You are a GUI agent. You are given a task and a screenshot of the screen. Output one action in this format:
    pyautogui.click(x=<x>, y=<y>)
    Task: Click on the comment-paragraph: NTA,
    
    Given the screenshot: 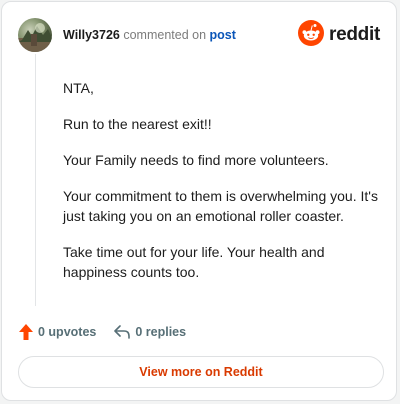 What is the action you would take?
    pyautogui.click(x=78, y=88)
    